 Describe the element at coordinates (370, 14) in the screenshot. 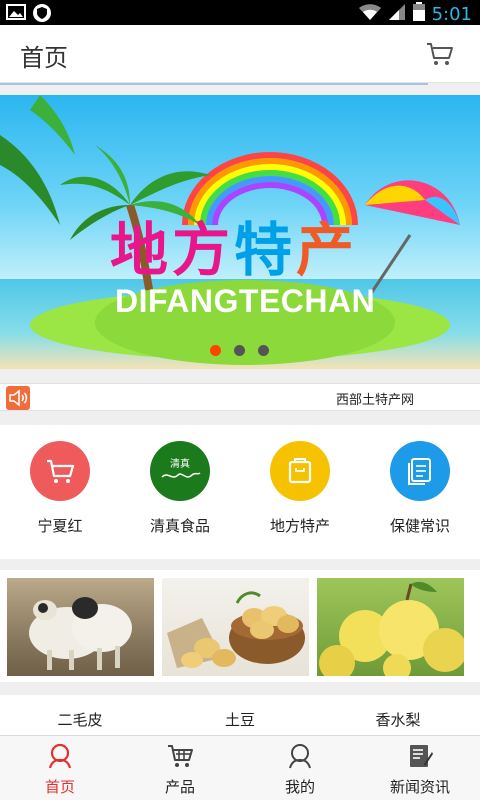

I see `wifi-icon` at that location.